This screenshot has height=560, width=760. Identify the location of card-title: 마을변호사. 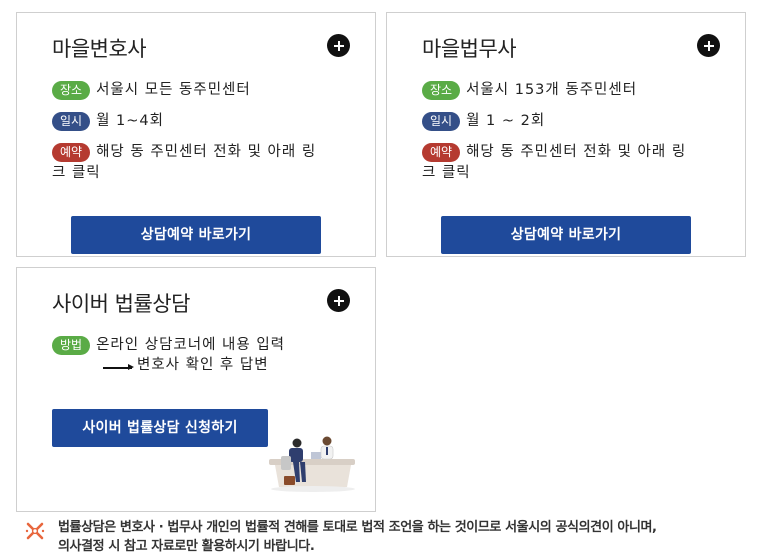
(99, 49).